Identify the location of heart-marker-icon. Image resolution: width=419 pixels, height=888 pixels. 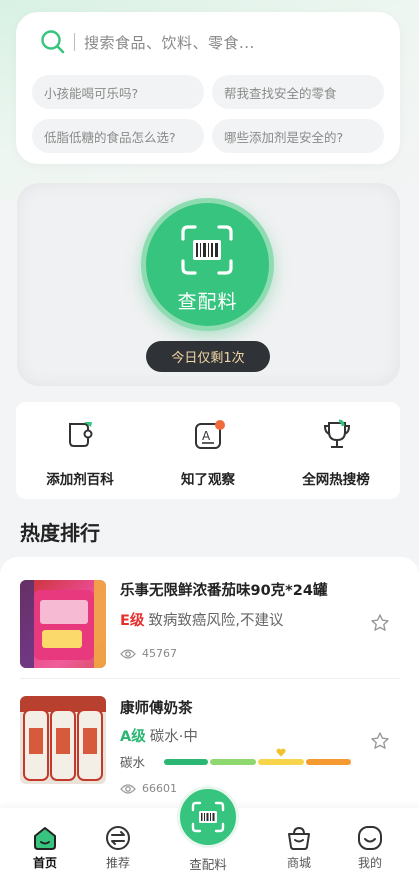
(281, 752).